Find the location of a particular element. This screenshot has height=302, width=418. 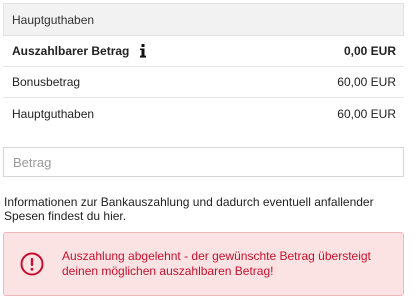

amount-field-wrap is located at coordinates (203, 162).